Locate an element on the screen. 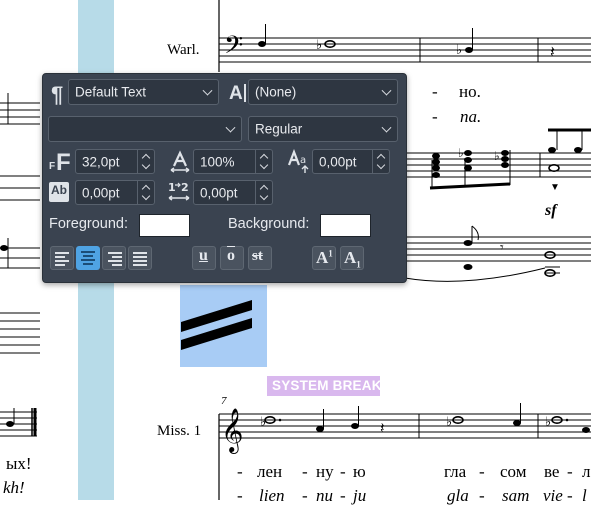  lyric-left-2: kh! is located at coordinates (14, 487).